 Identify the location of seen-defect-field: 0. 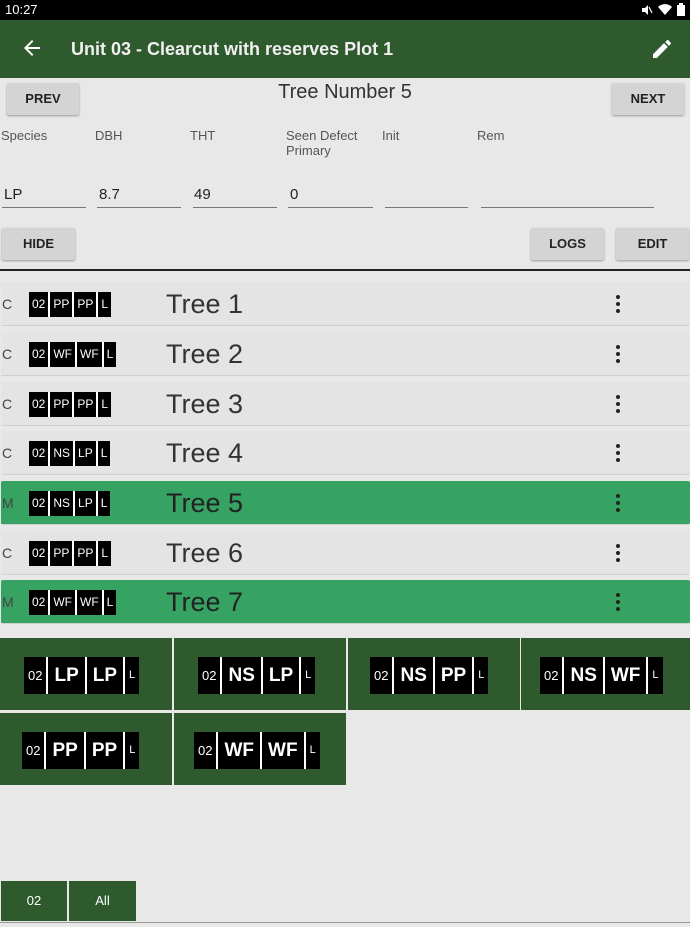
(294, 194).